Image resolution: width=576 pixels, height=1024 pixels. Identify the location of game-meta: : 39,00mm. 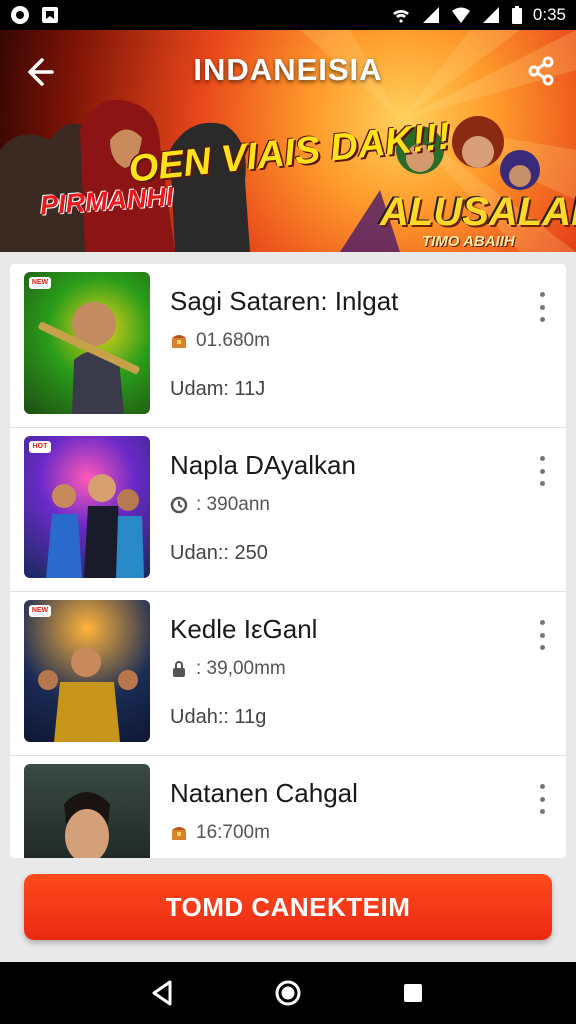
(228, 669).